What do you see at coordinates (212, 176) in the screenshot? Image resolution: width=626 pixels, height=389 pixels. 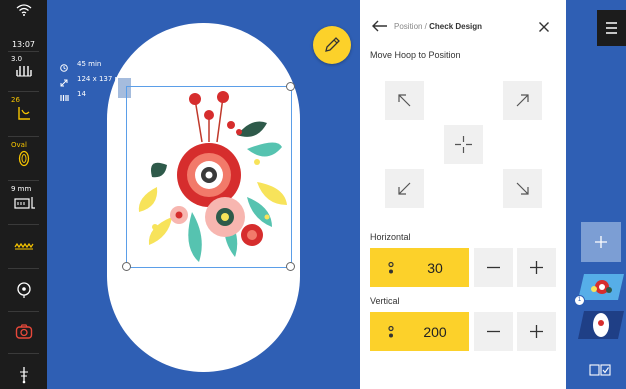 I see `flower-bouquet-design` at bounding box center [212, 176].